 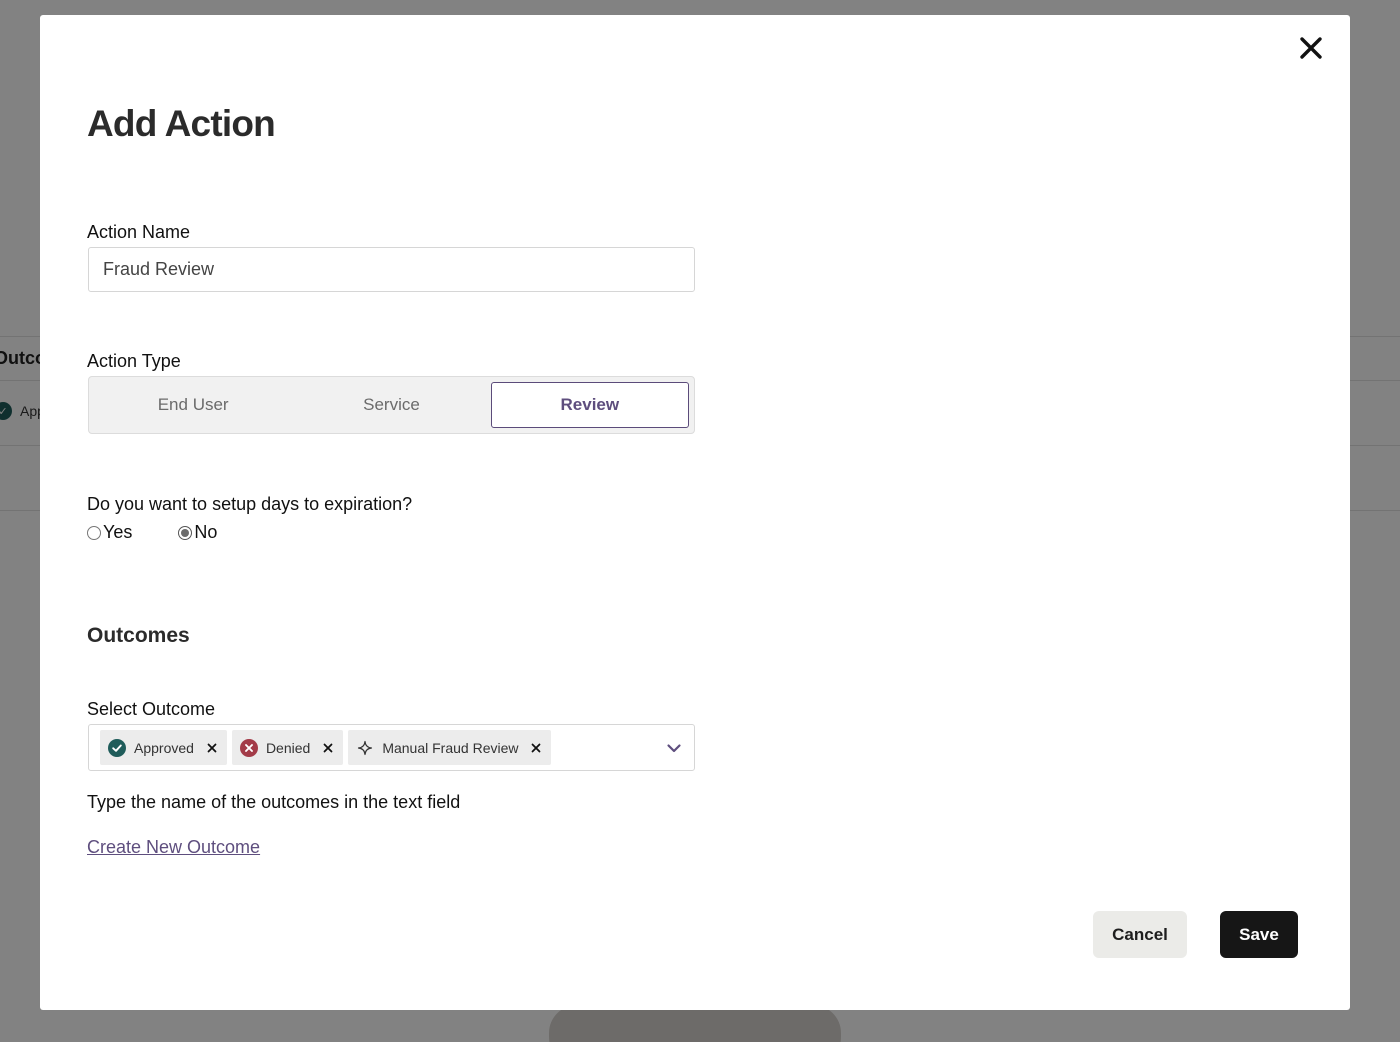 I want to click on action-name-label: Action Name, so click(x=139, y=232).